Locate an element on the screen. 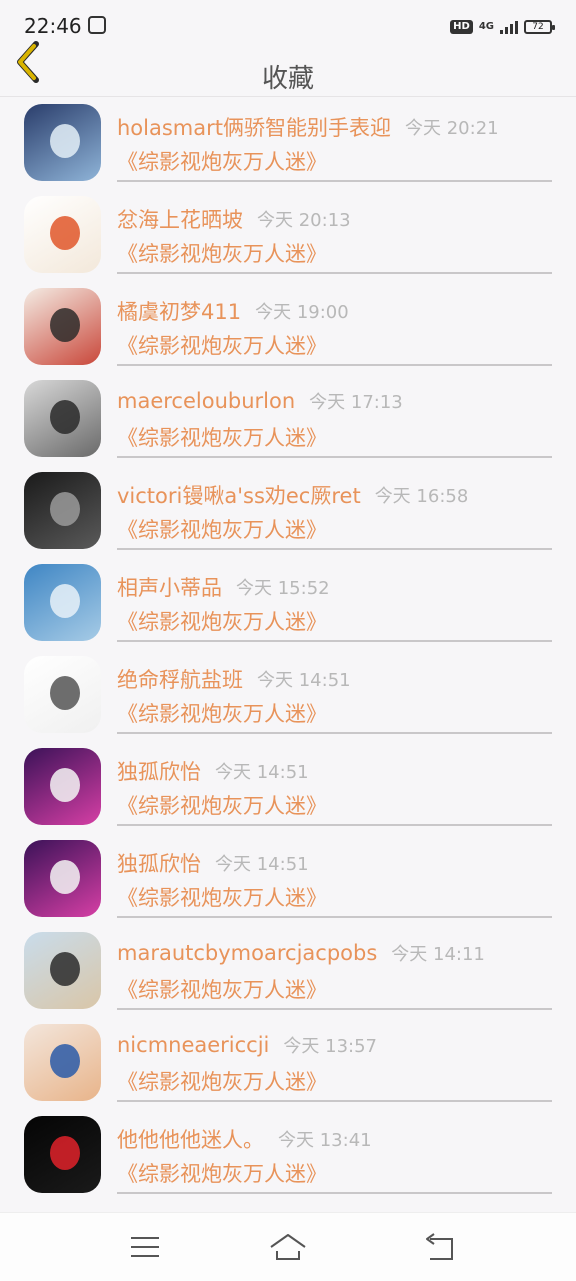 The height and width of the screenshot is (1281, 576). header: 收藏 is located at coordinates (288, 69).